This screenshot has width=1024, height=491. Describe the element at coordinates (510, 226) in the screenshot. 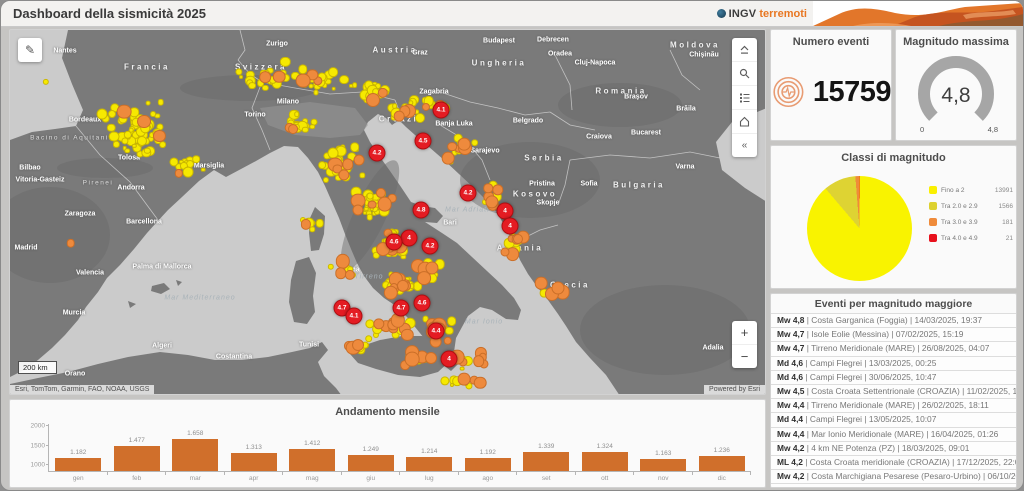

I see `quake-marker-labeled: 4` at that location.